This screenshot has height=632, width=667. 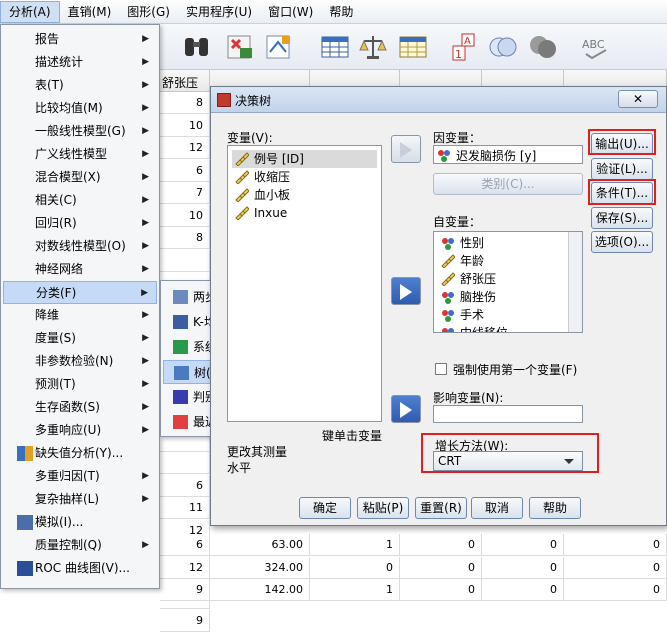 What do you see at coordinates (80, 338) in the screenshot?
I see `menu-item-13: 度量(S) ▶` at bounding box center [80, 338].